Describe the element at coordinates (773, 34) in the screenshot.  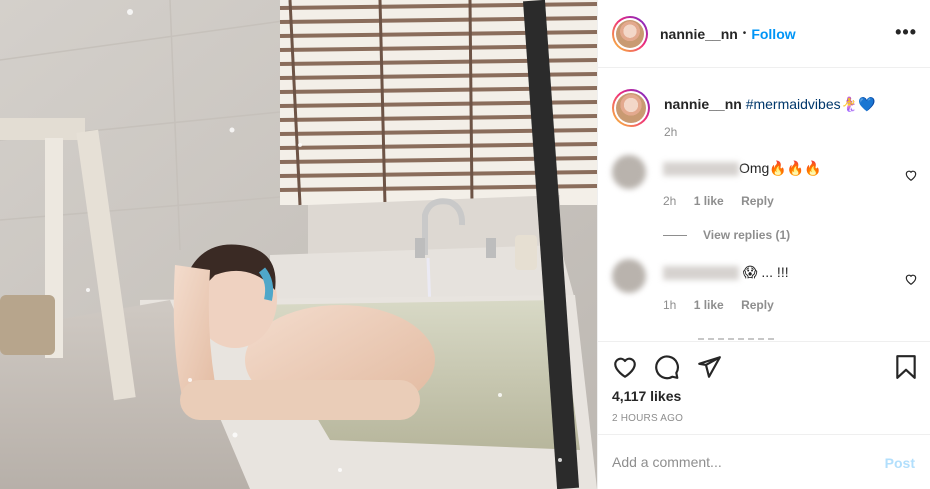
I see `follow-button: Follow` at that location.